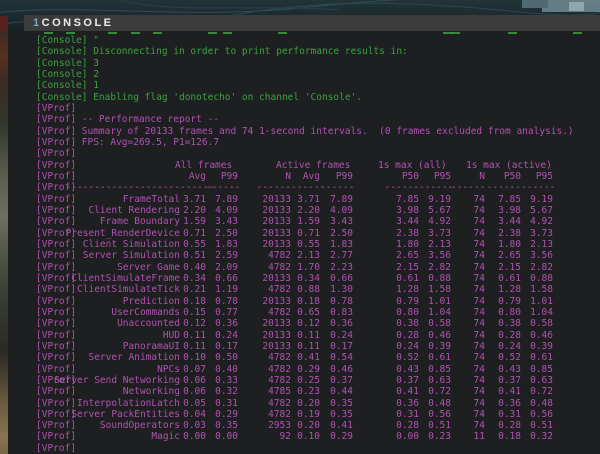  What do you see at coordinates (541, 312) in the screenshot?
I see `cell-value: 1.04` at bounding box center [541, 312].